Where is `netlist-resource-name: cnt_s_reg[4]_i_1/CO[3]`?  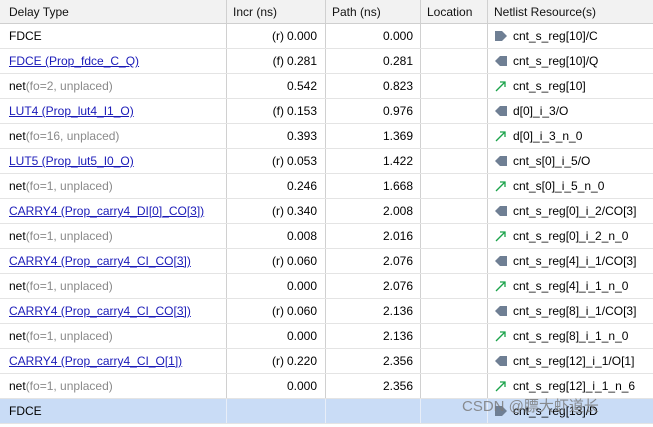 netlist-resource-name: cnt_s_reg[4]_i_1/CO[3] is located at coordinates (575, 261).